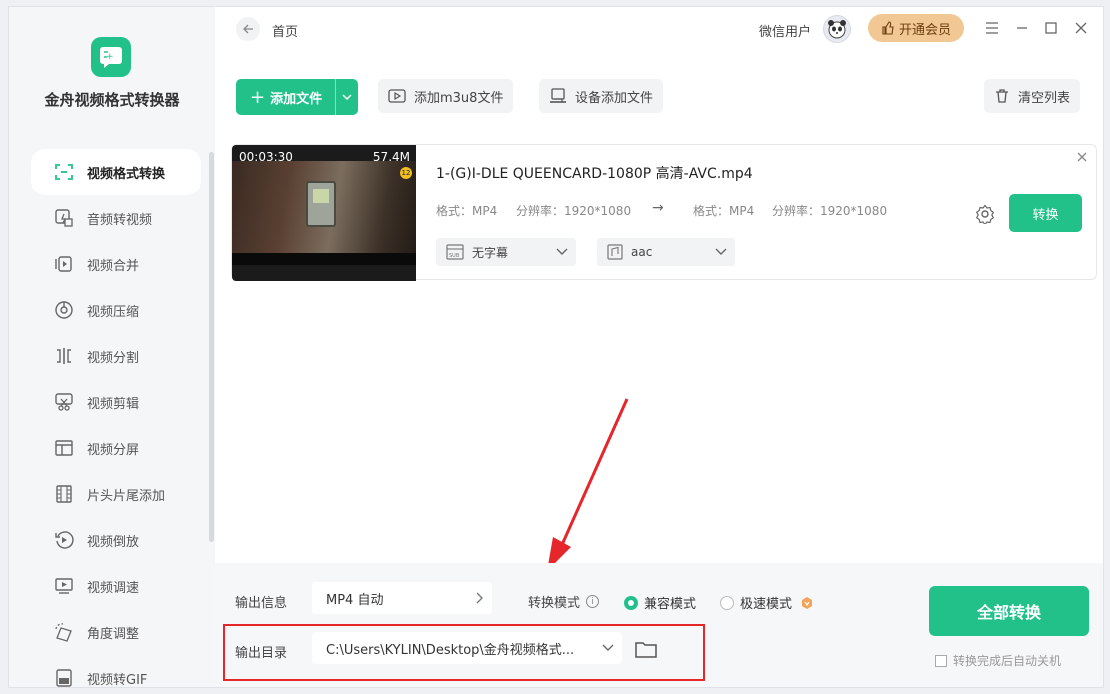 Image resolution: width=1110 pixels, height=694 pixels. What do you see at coordinates (116, 586) in the screenshot?
I see `sidebar-item-video-speed: 视频调速` at bounding box center [116, 586].